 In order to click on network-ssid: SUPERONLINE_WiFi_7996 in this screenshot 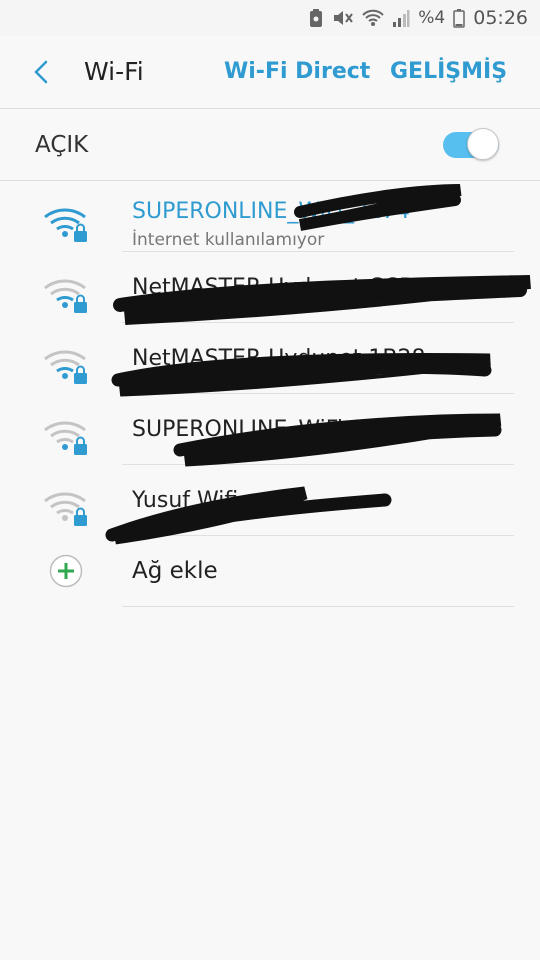, I will do `click(271, 429)`.